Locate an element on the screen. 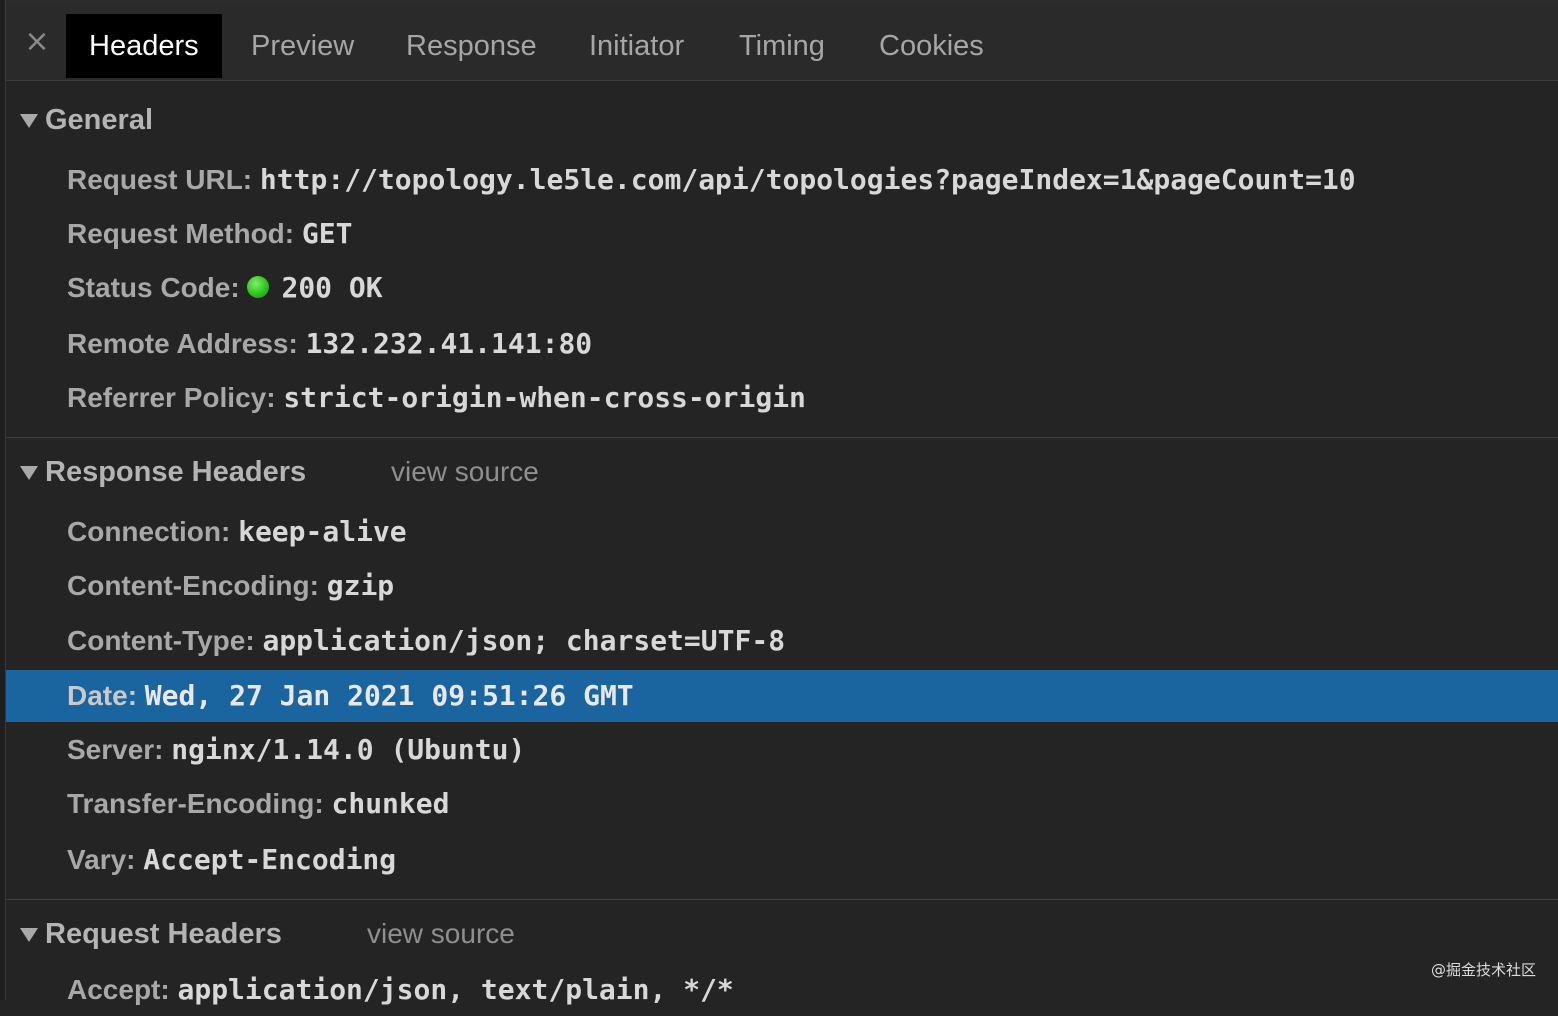  header-value: keep-alive is located at coordinates (322, 531).